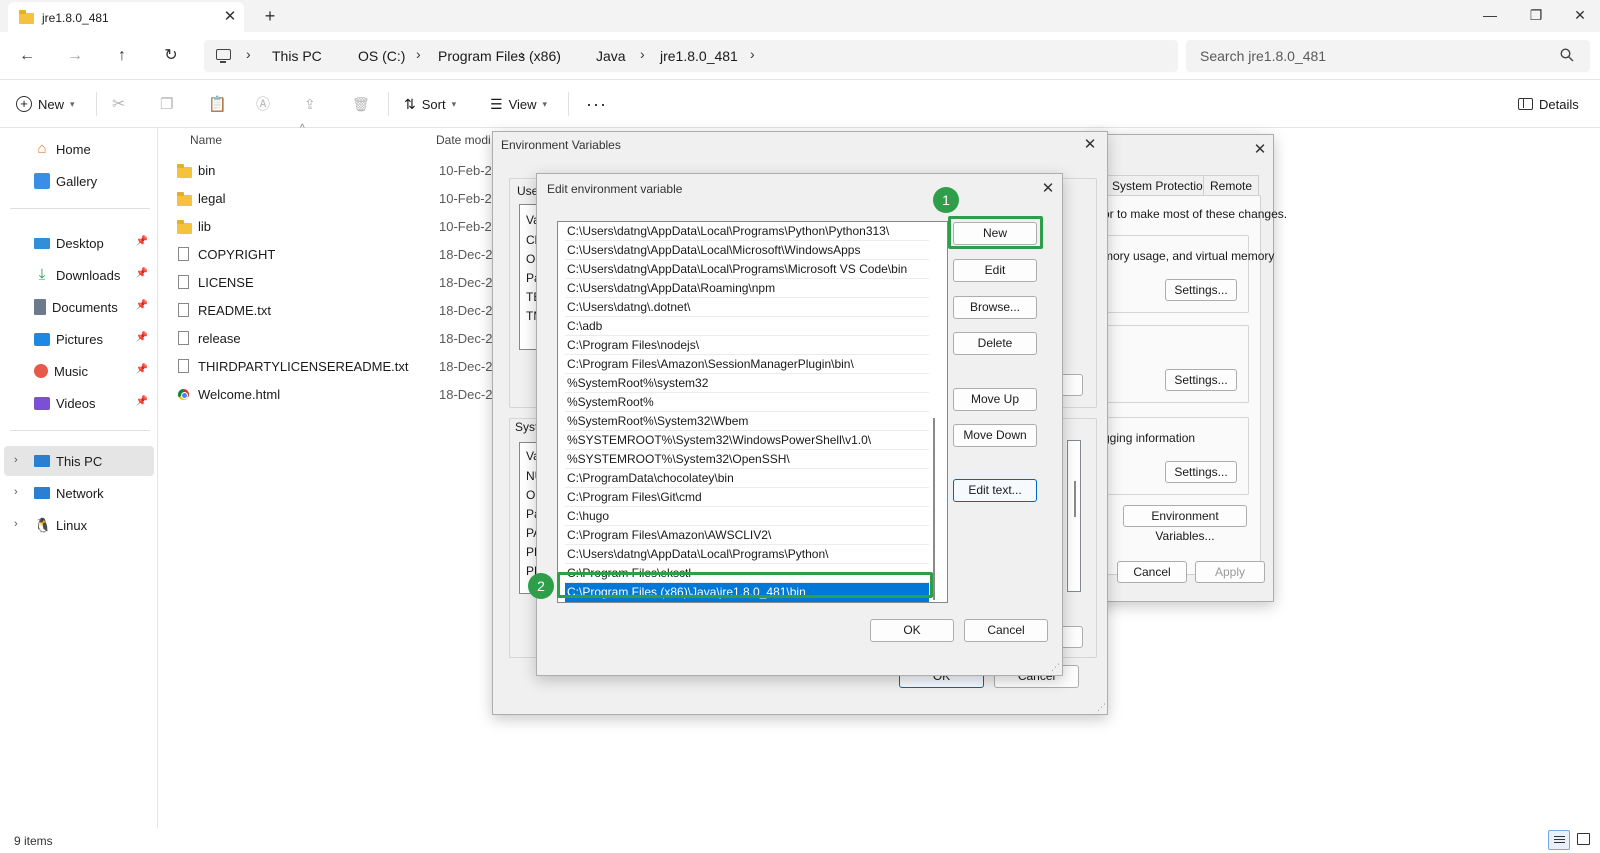 The height and width of the screenshot is (853, 1600). I want to click on sort-button: ⇅ Sort ▾, so click(430, 104).